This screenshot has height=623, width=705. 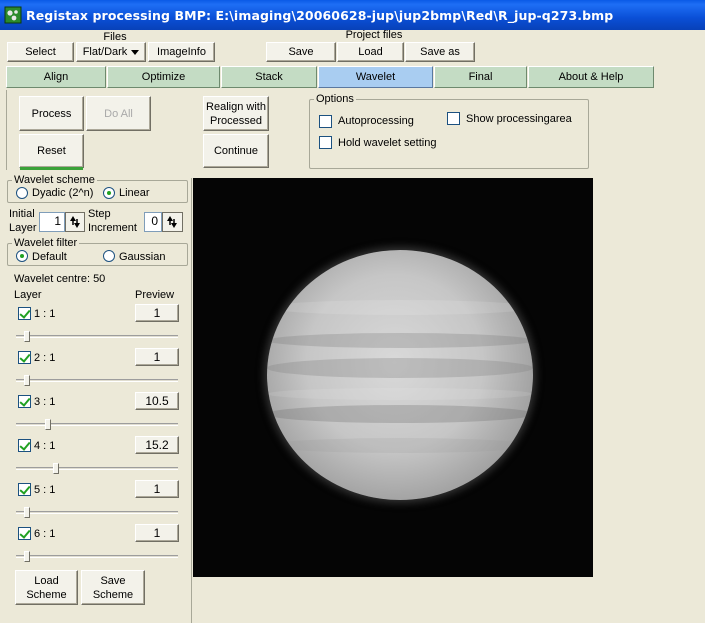 What do you see at coordinates (28, 295) in the screenshot?
I see `layer-column-header: Layer` at bounding box center [28, 295].